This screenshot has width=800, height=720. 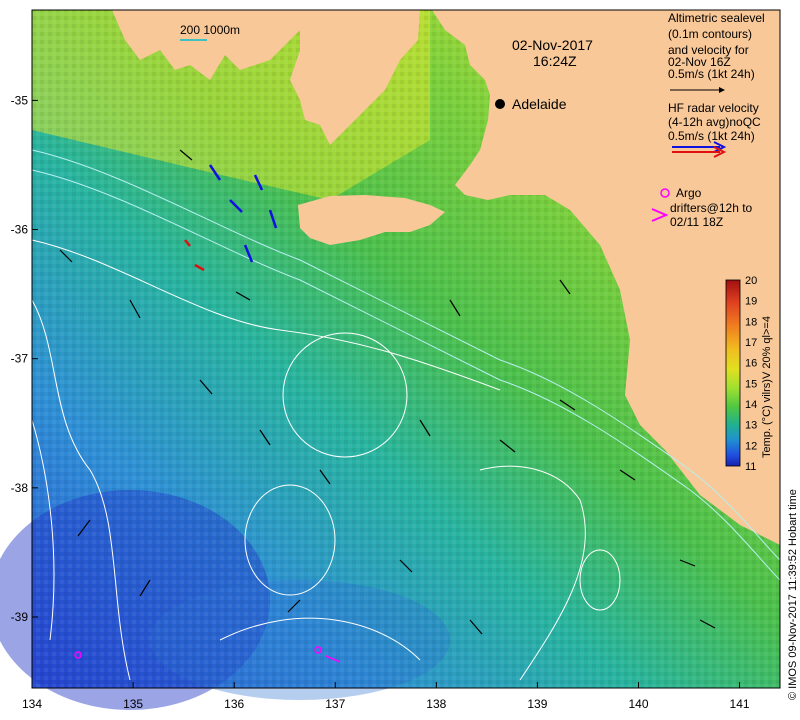 I want to click on colorbar-tick-label: 16, so click(x=751, y=364).